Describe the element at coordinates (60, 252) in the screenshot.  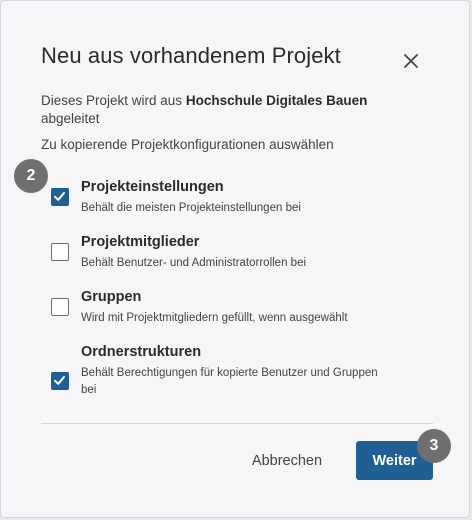
I see `checkbox-projektmitglieder` at that location.